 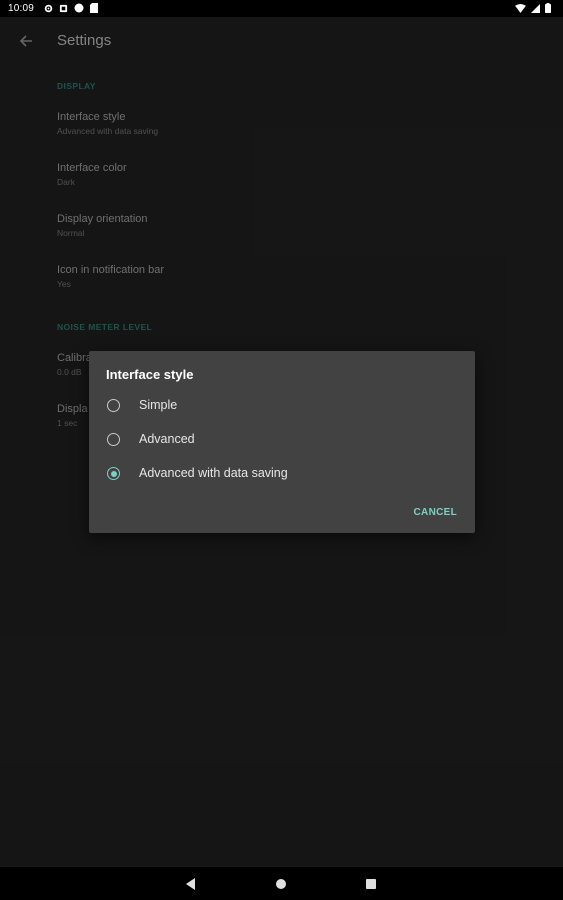 What do you see at coordinates (48, 8) in the screenshot?
I see `gear-icon` at bounding box center [48, 8].